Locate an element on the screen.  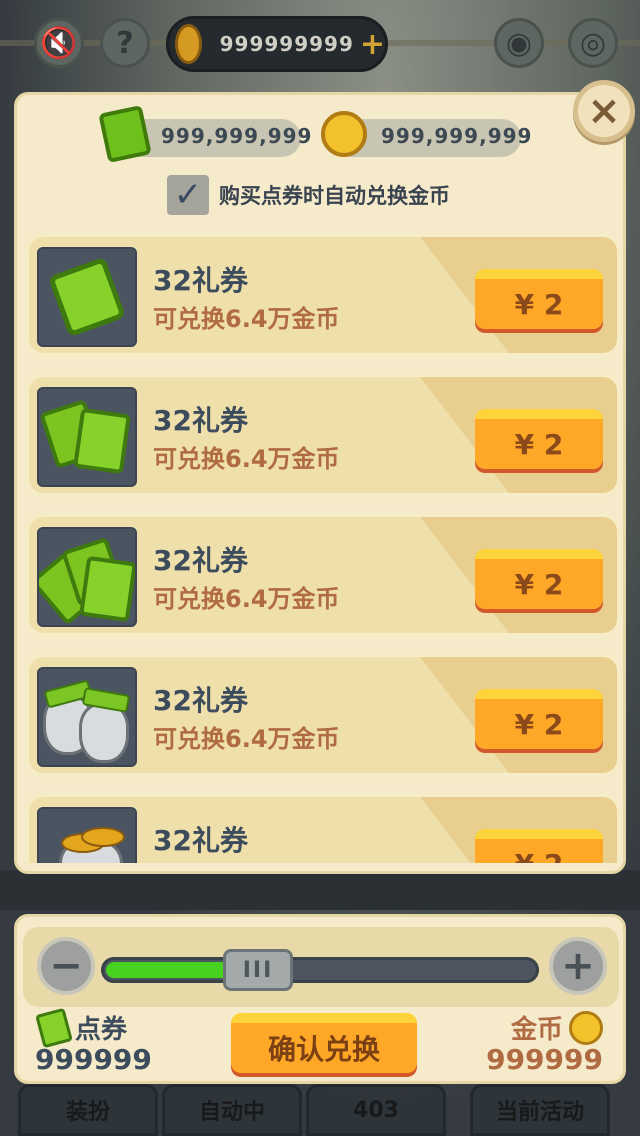
settings-button: ◎ is located at coordinates (593, 43).